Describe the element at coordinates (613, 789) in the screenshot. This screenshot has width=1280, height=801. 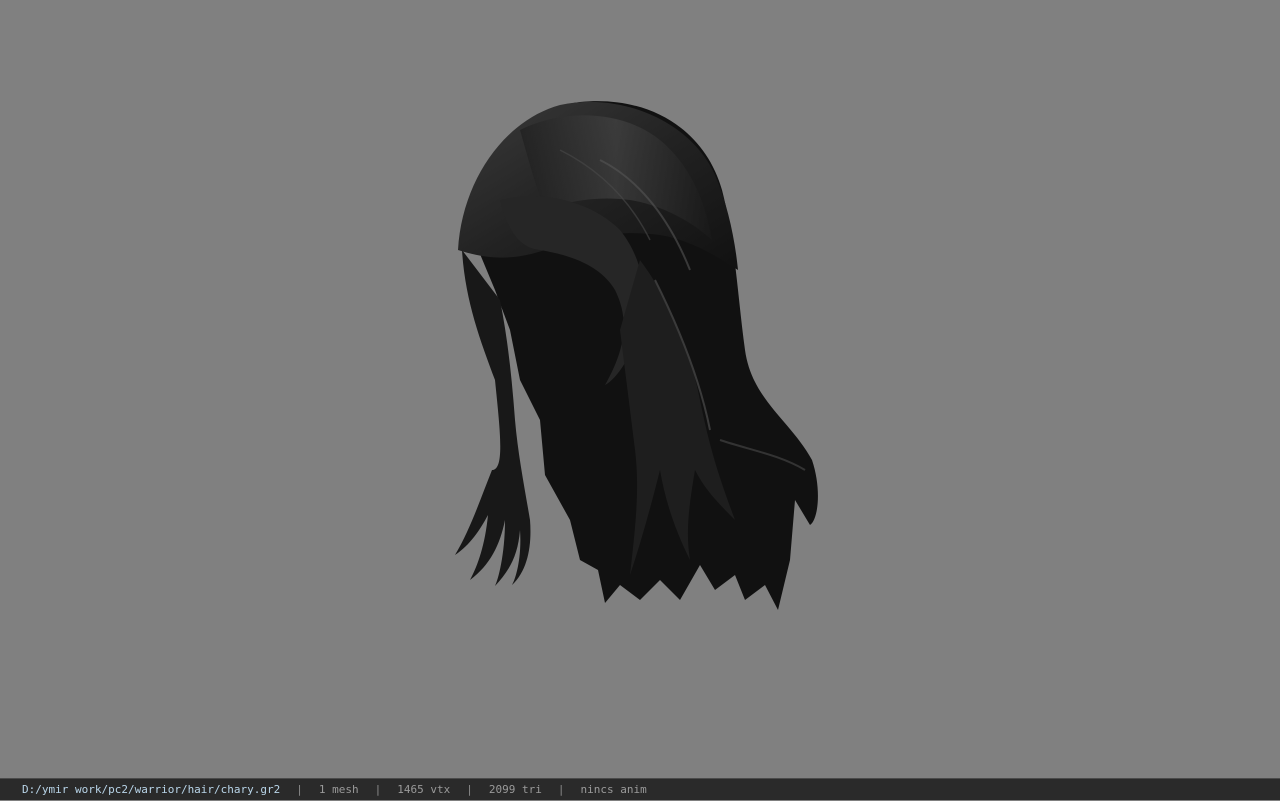
I see `animation-status: nincs anim` at that location.